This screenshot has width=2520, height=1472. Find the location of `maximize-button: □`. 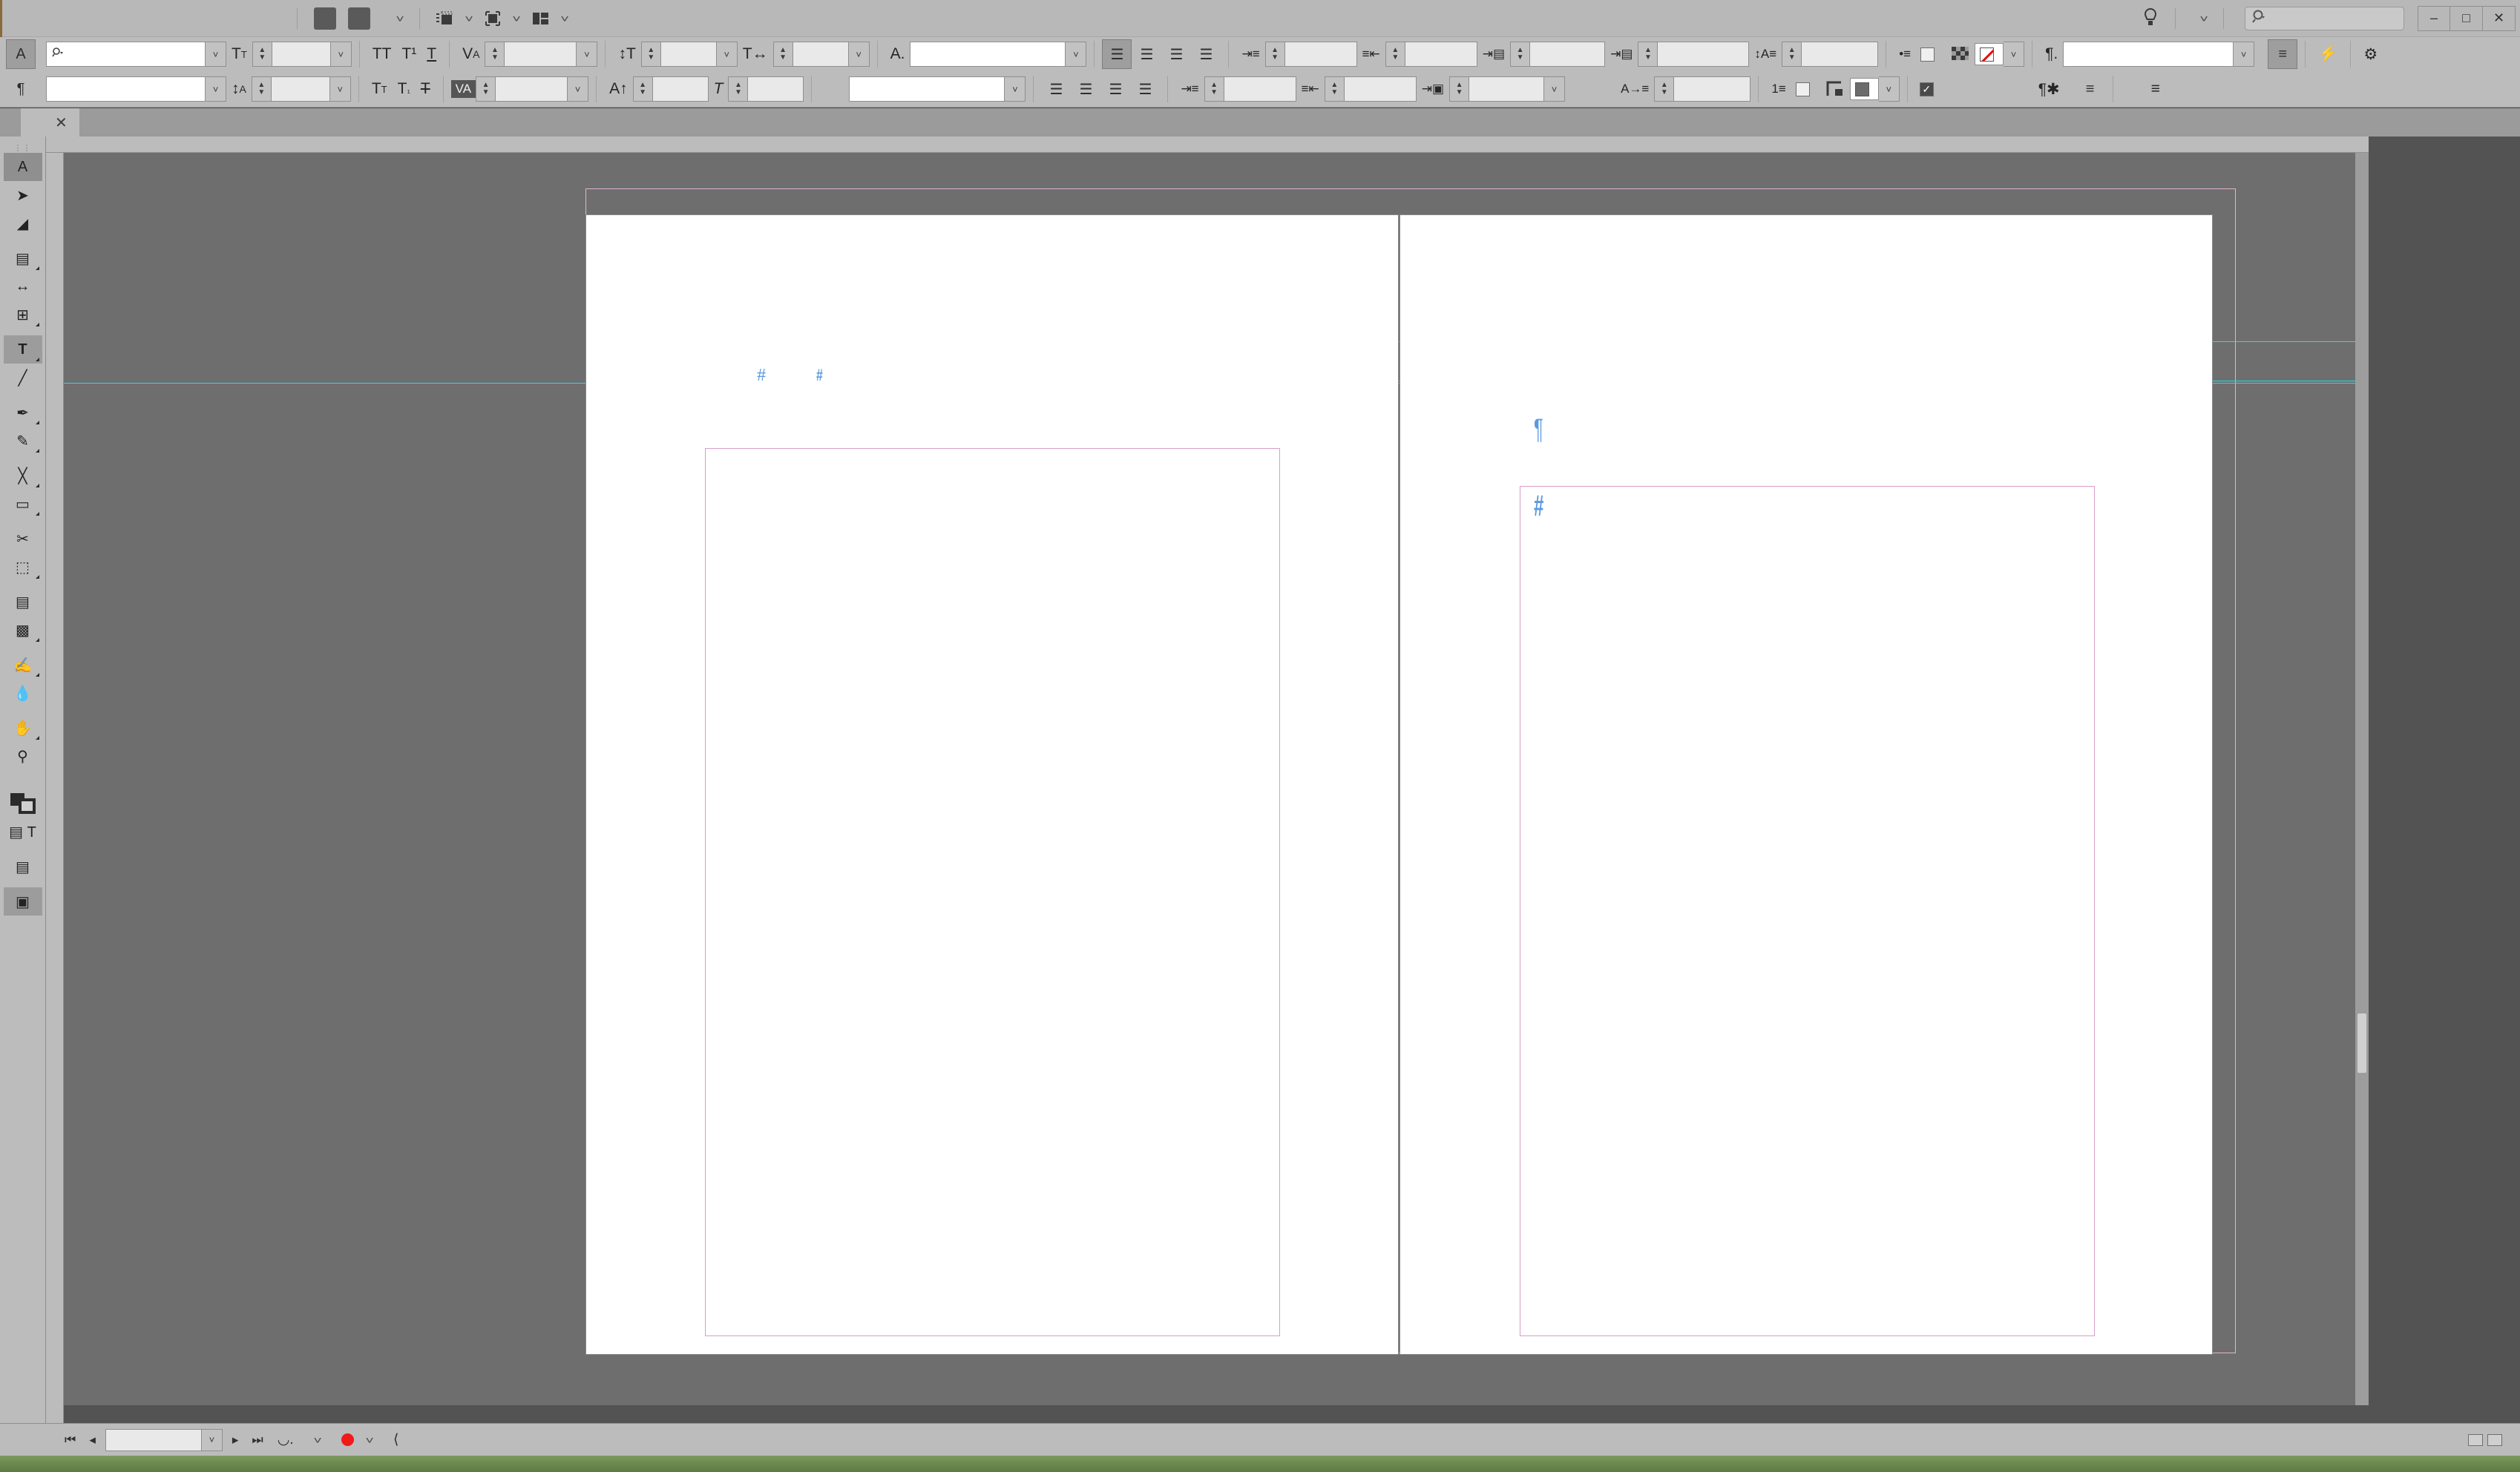

maximize-button: □ is located at coordinates (2466, 18).